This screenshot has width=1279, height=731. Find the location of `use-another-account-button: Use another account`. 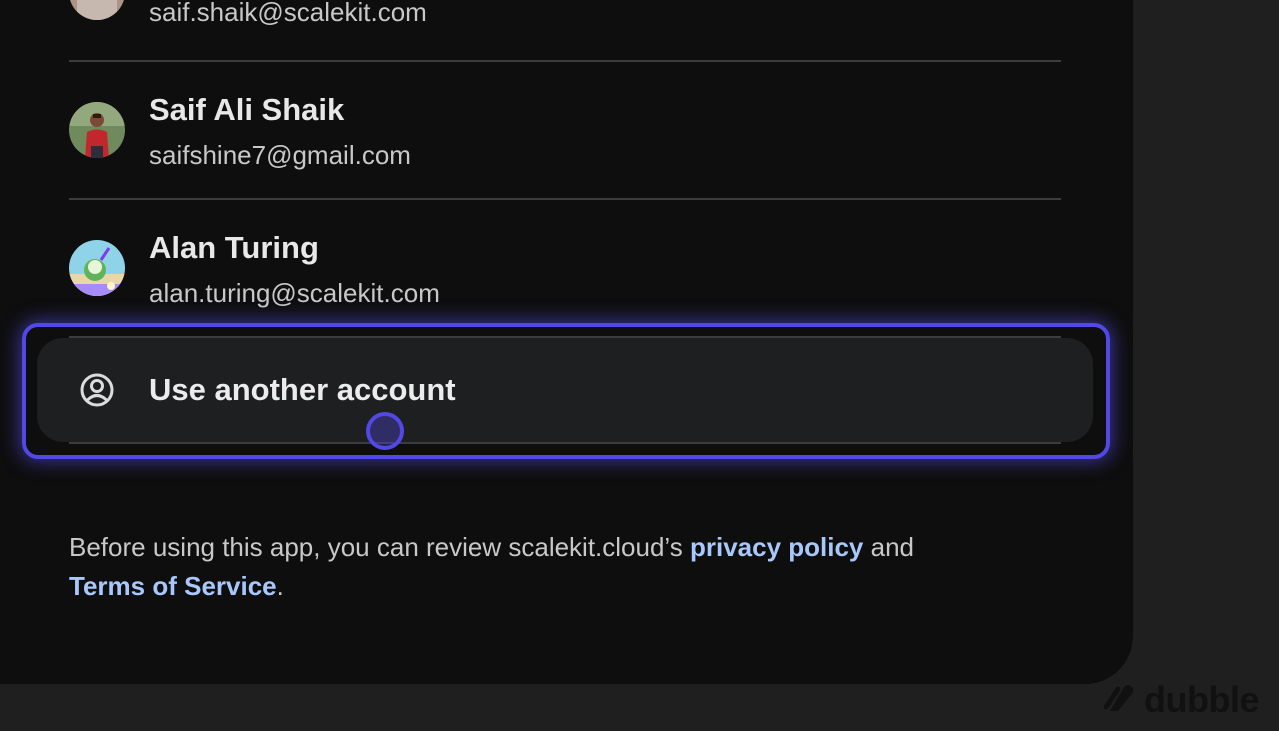

use-another-account-button: Use another account is located at coordinates (565, 390).